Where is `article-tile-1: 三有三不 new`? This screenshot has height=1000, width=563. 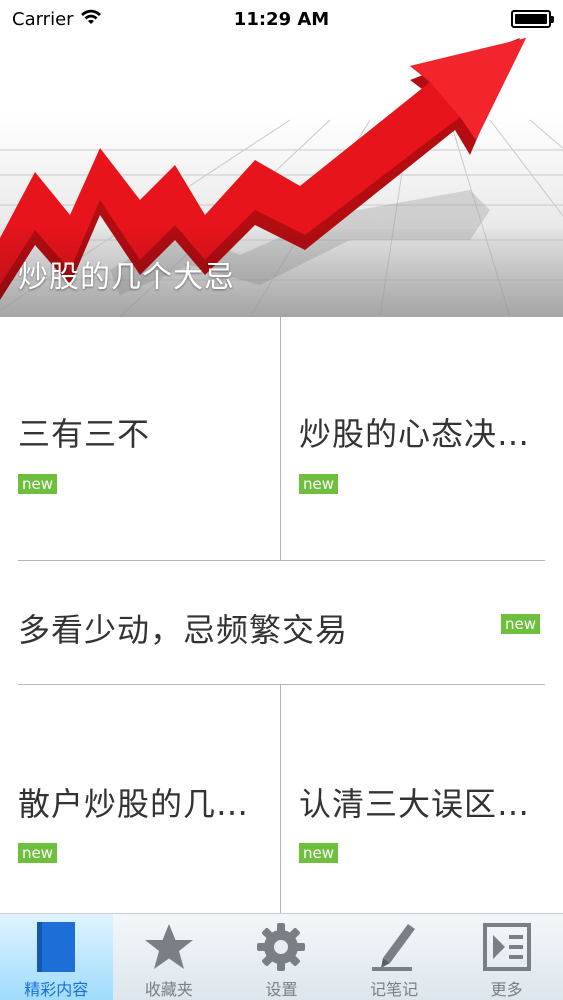
article-tile-1: 三有三不 new is located at coordinates (140, 438).